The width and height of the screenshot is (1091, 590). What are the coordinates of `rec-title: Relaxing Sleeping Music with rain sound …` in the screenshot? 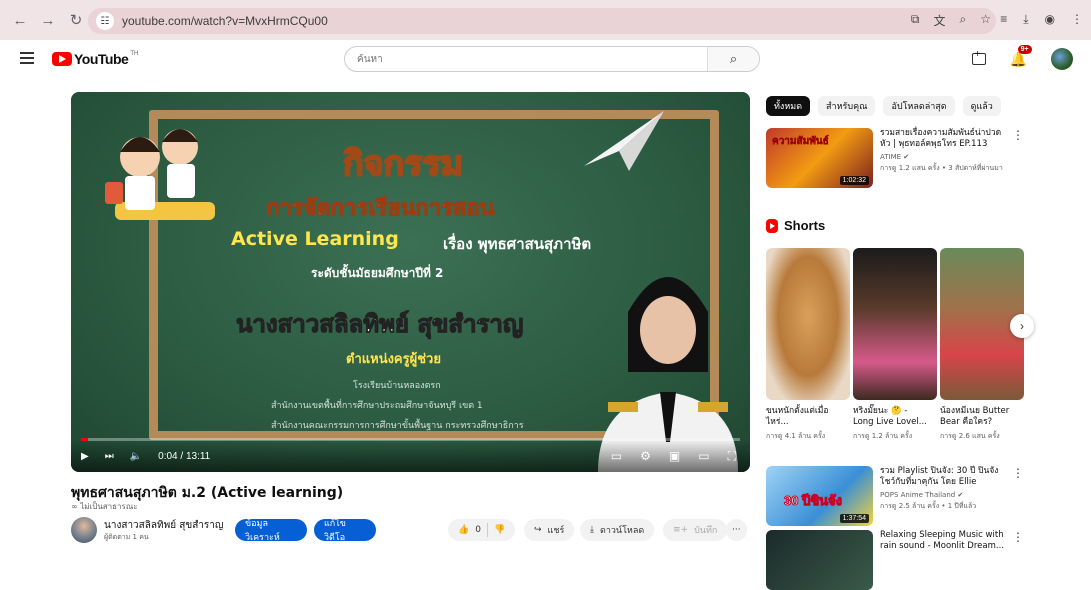 It's located at (944, 541).